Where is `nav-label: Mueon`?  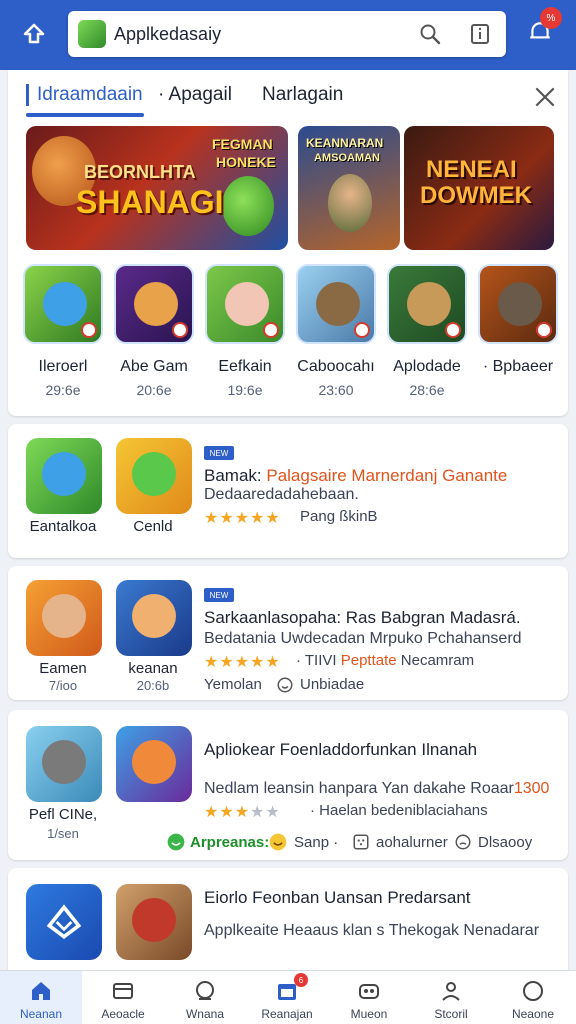 nav-label: Mueon is located at coordinates (369, 1014).